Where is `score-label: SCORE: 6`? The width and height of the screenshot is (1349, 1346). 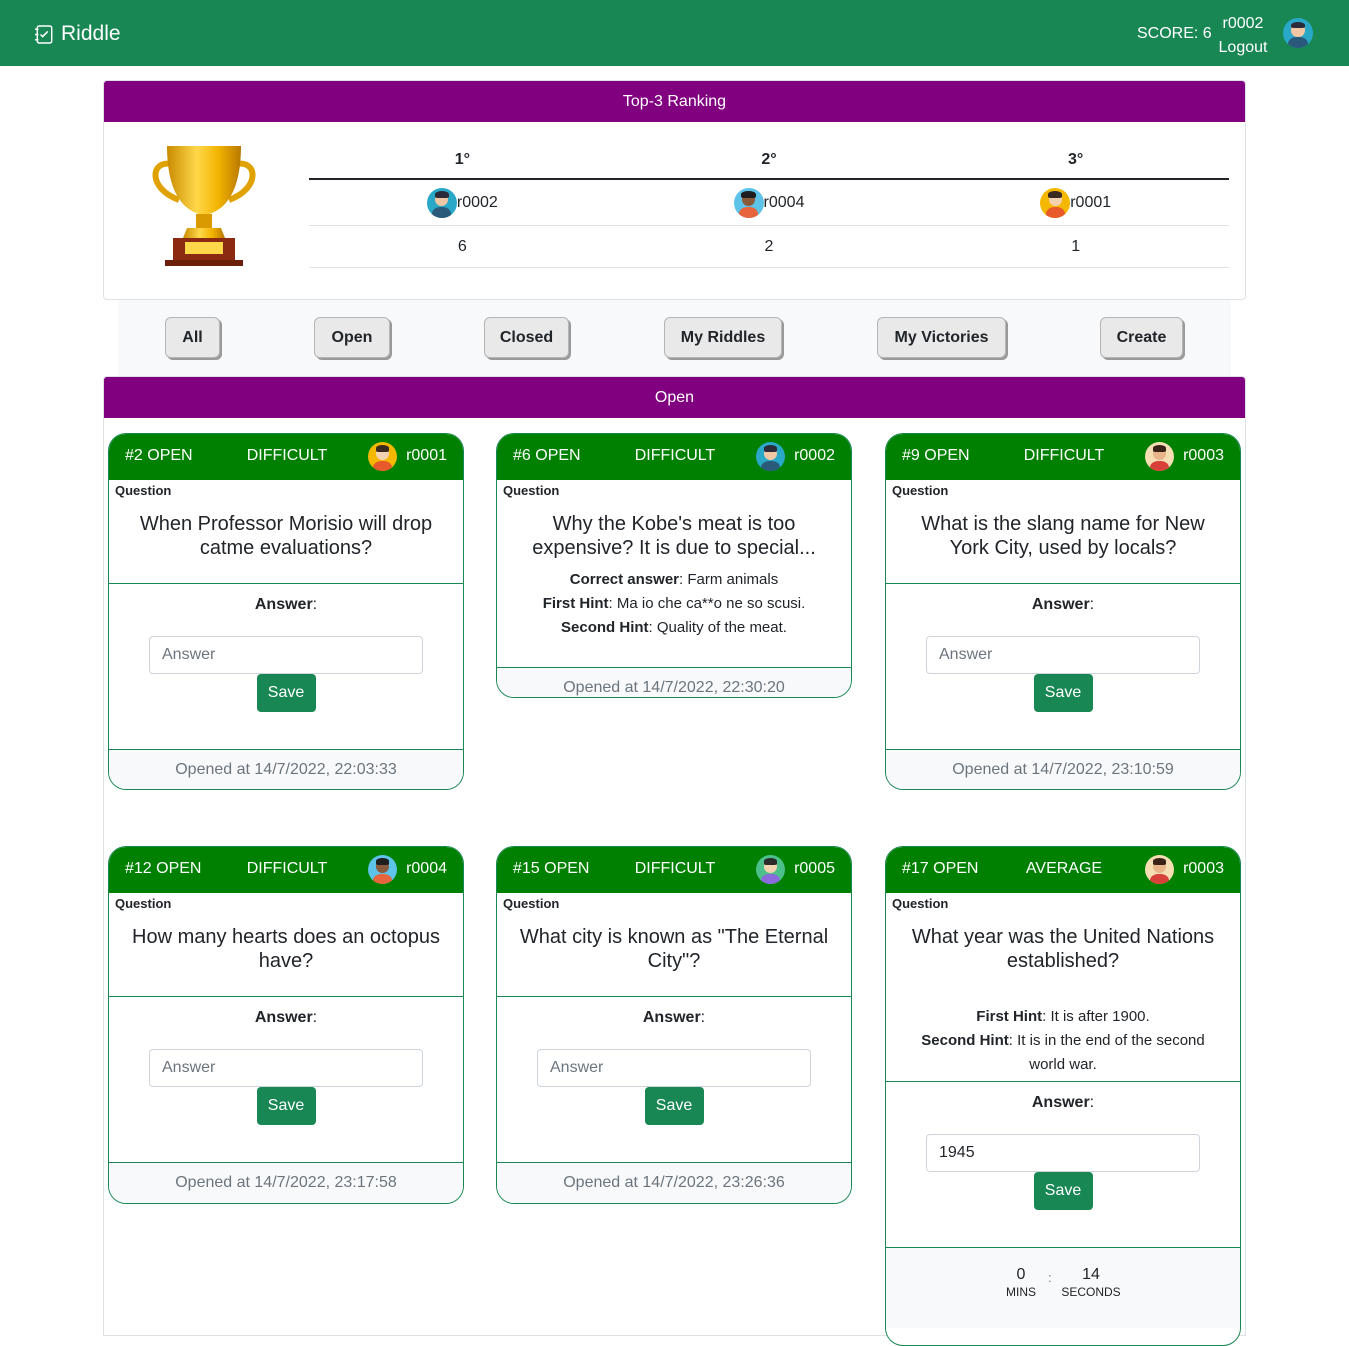
score-label: SCORE: 6 is located at coordinates (1174, 33).